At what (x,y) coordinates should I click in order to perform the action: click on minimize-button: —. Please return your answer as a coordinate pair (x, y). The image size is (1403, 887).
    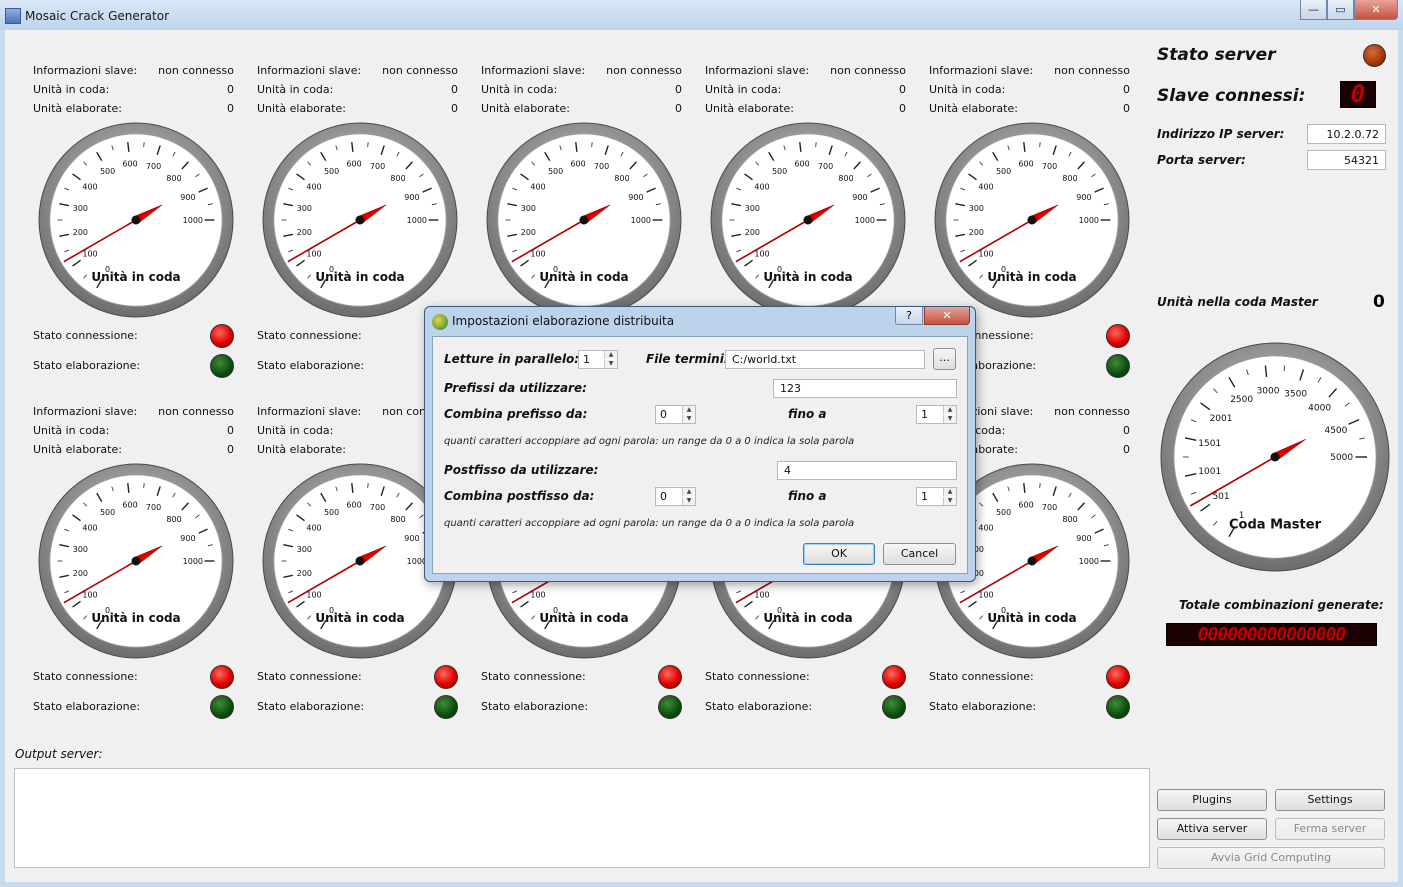
    Looking at the image, I should click on (1313, 10).